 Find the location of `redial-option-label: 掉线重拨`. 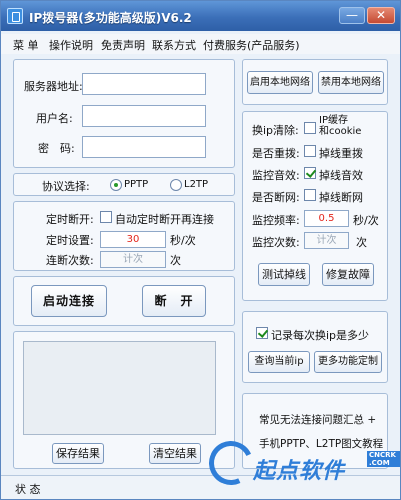

redial-option-label: 掉线重拨 is located at coordinates (341, 153).